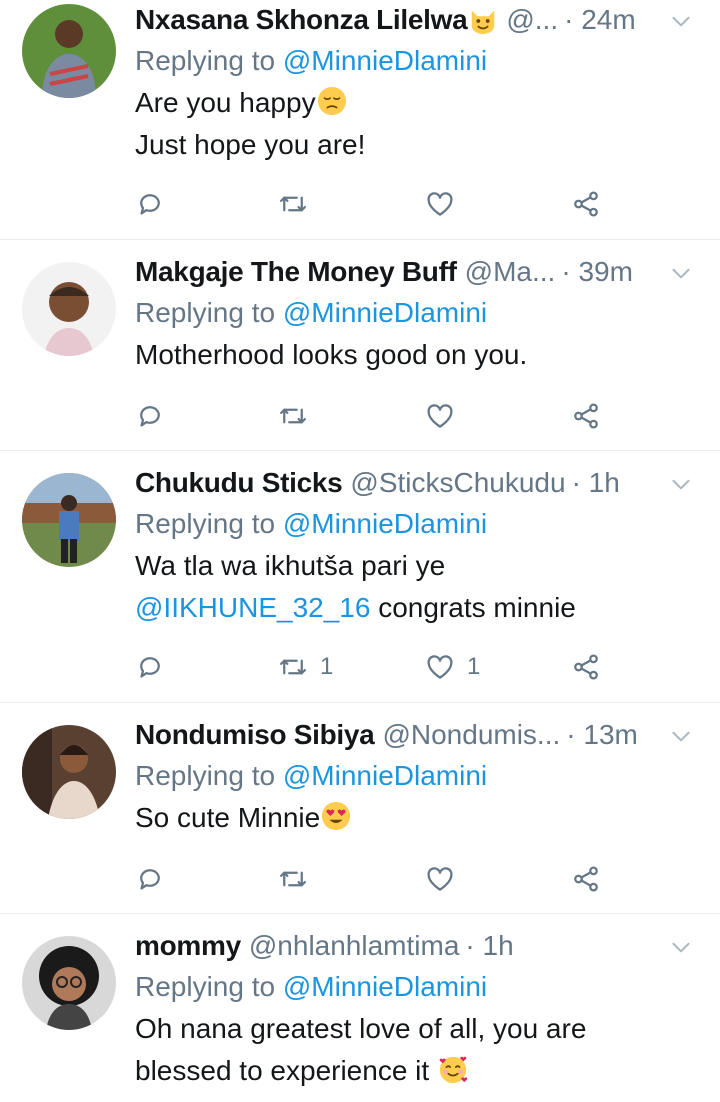  Describe the element at coordinates (331, 354) in the screenshot. I see `tweet-line: Motherhood looks good on you.` at that location.